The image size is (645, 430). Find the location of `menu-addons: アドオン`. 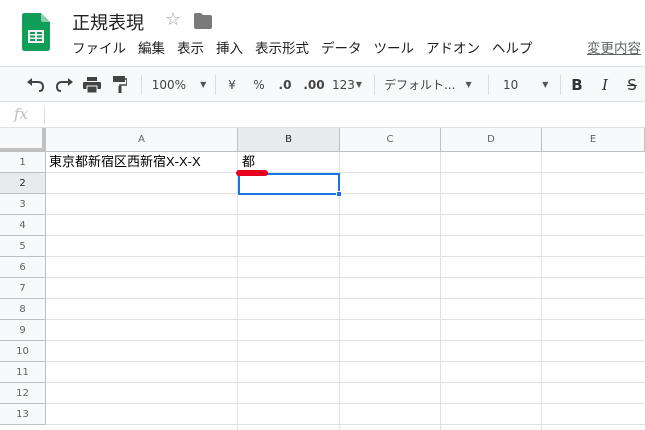

menu-addons: アドオン is located at coordinates (453, 49).